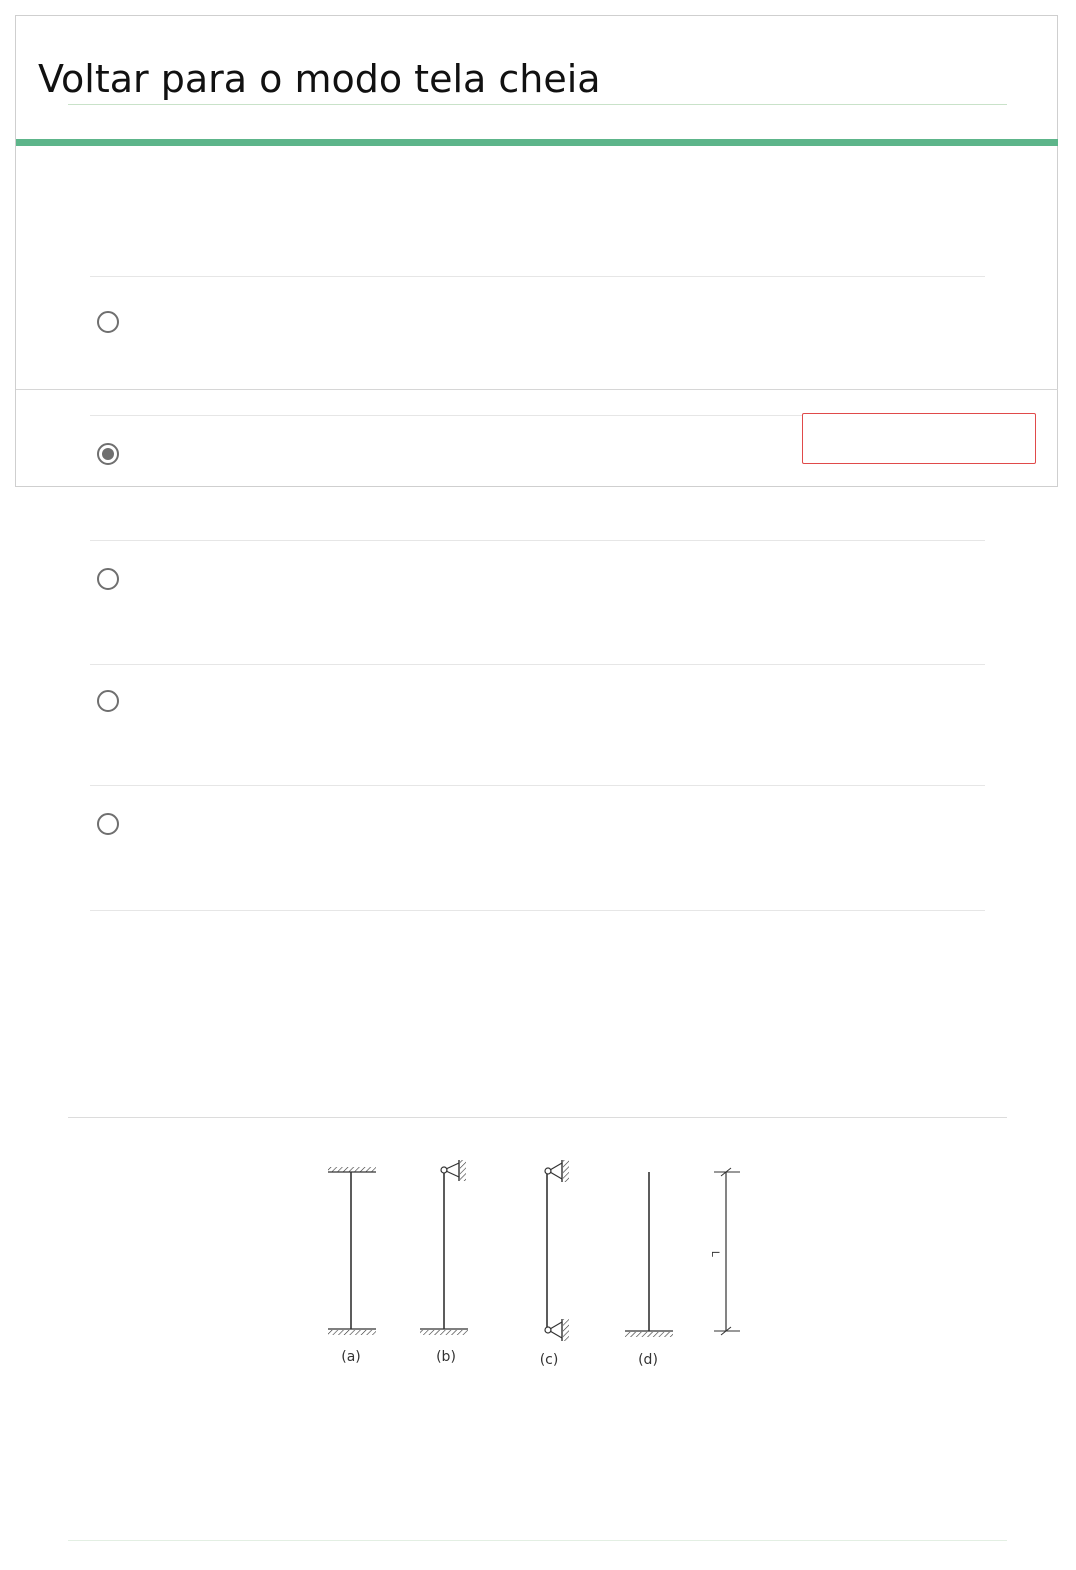  Describe the element at coordinates (444, 1247) in the screenshot. I see `column-b` at that location.